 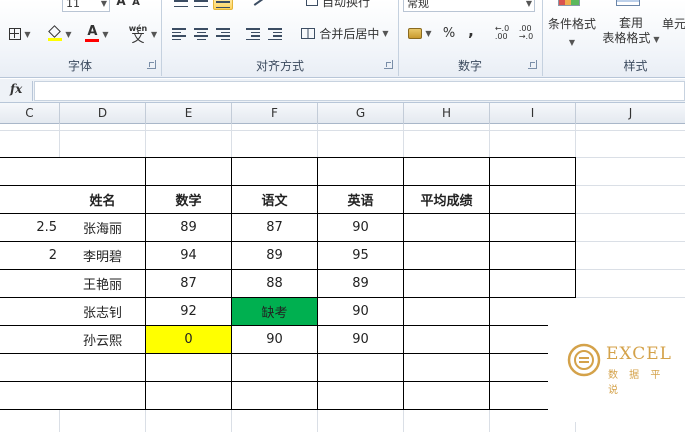 What do you see at coordinates (275, 34) in the screenshot?
I see `increase-indent-button` at bounding box center [275, 34].